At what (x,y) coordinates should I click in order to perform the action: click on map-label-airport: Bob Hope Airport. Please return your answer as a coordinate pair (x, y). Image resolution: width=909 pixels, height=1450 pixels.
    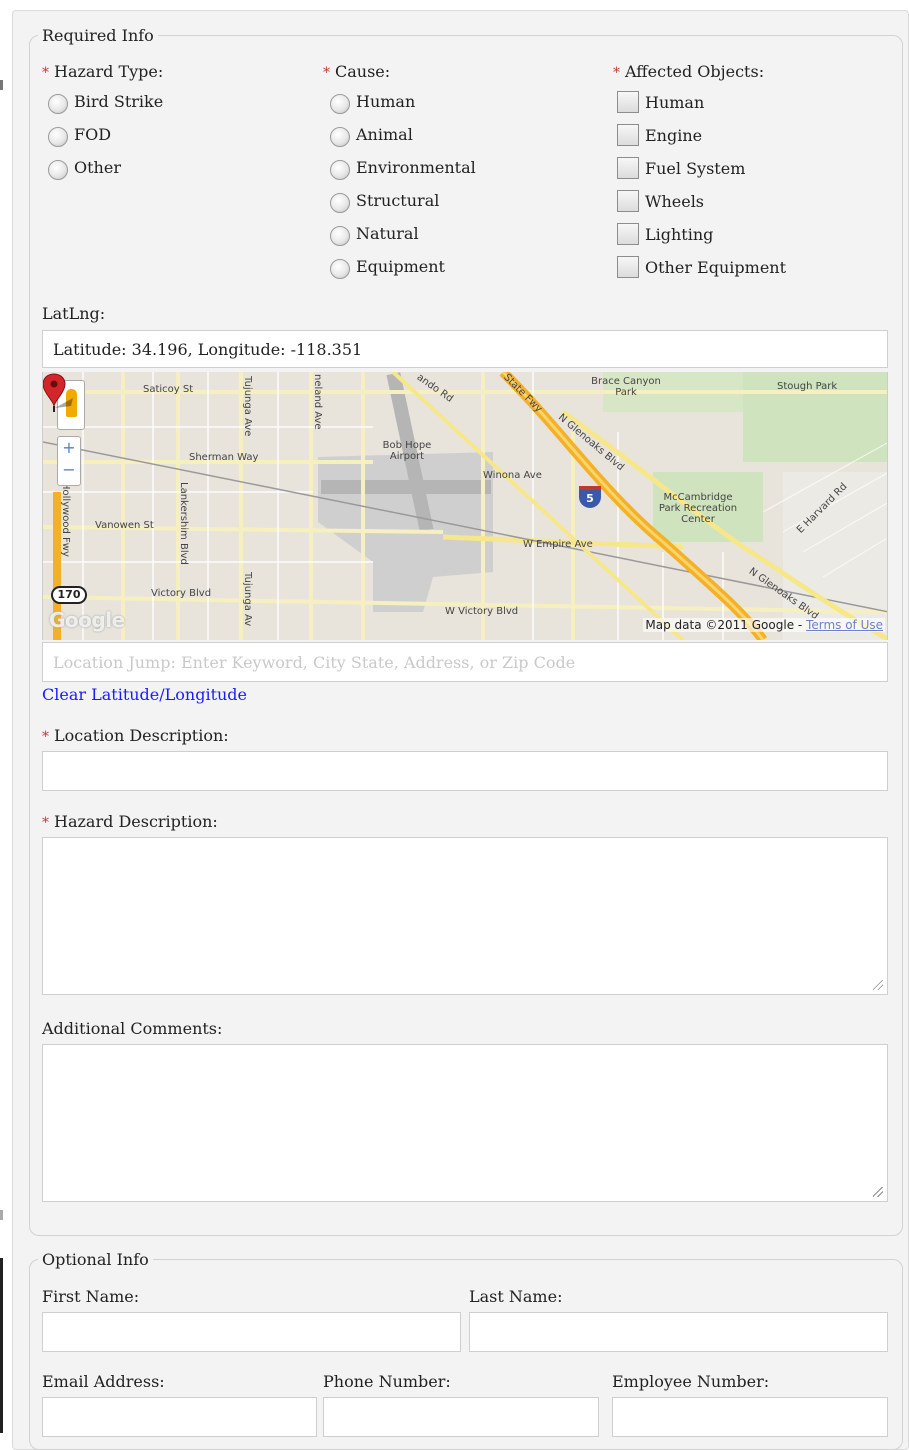
    Looking at the image, I should click on (407, 451).